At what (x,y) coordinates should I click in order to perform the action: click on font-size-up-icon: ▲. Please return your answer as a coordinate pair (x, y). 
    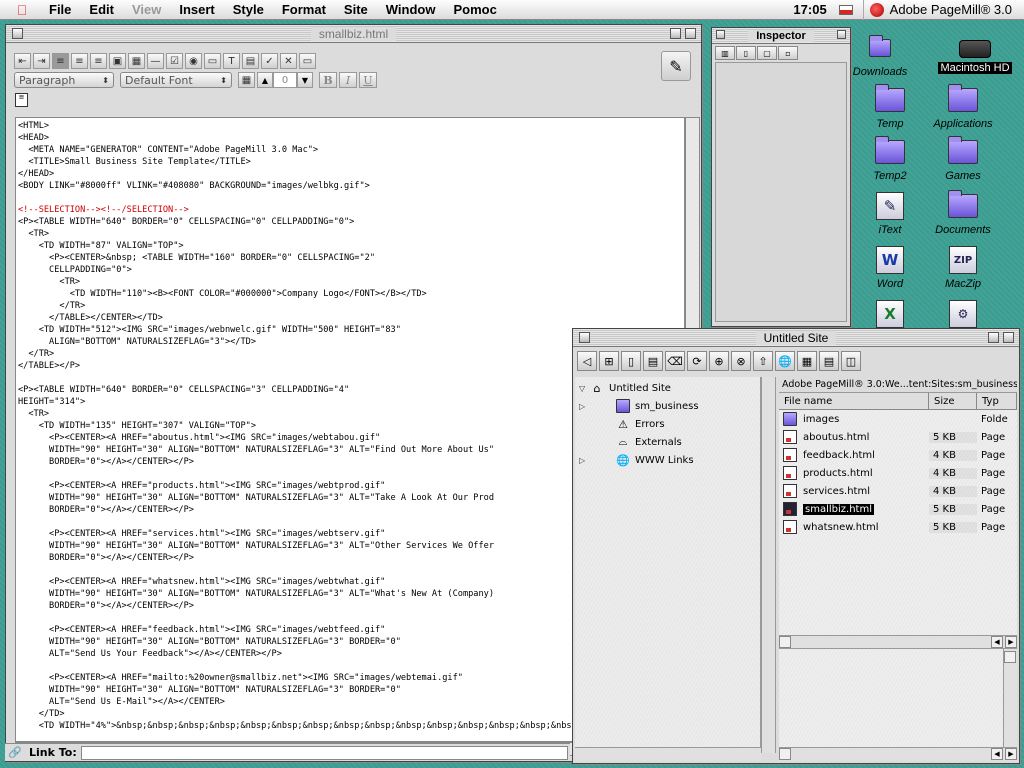
    Looking at the image, I should click on (265, 80).